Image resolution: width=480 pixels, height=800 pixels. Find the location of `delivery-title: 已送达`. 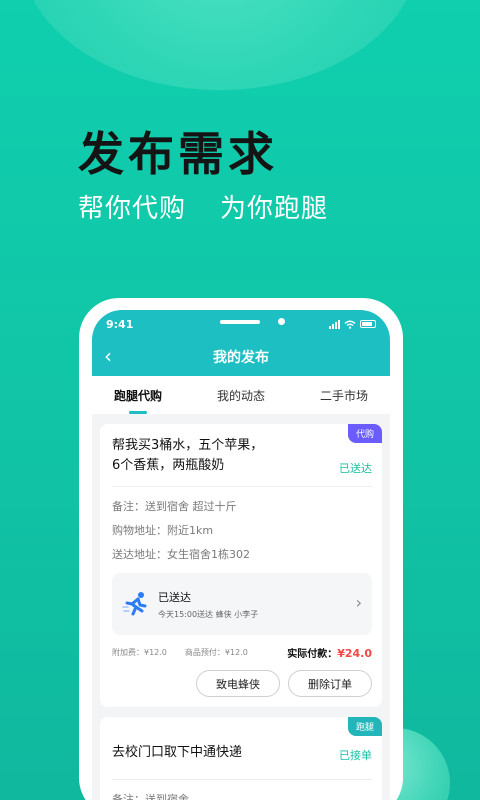

delivery-title: 已送达 is located at coordinates (174, 597).